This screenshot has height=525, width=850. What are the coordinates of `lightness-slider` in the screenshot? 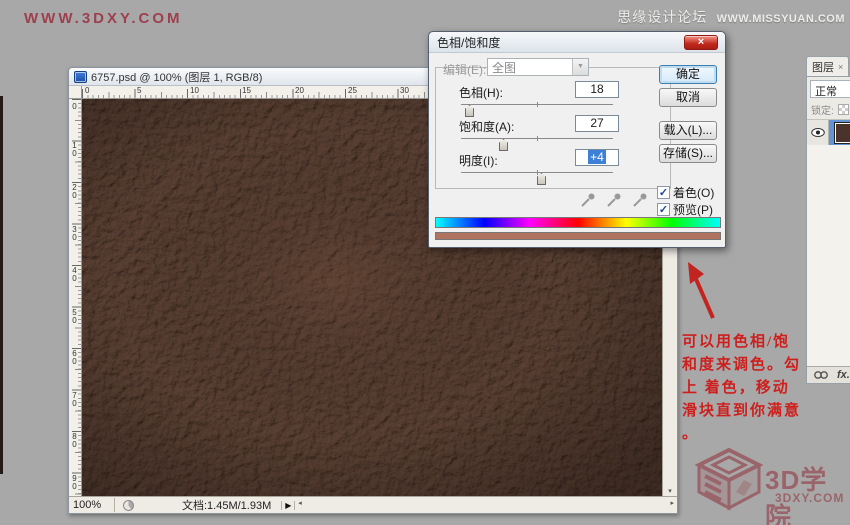 It's located at (537, 177).